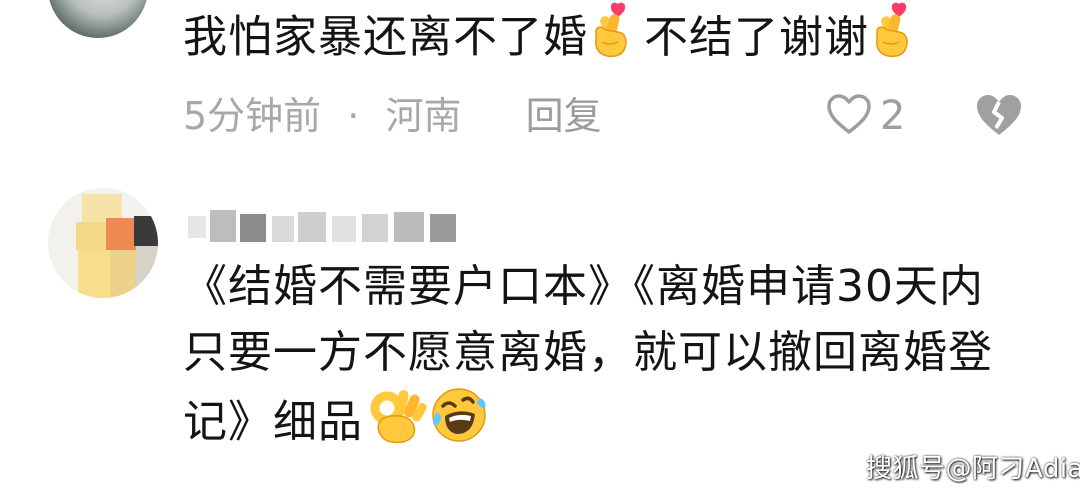  I want to click on comment-meta: 5分钟前 · 河南 回复, so click(392, 116).